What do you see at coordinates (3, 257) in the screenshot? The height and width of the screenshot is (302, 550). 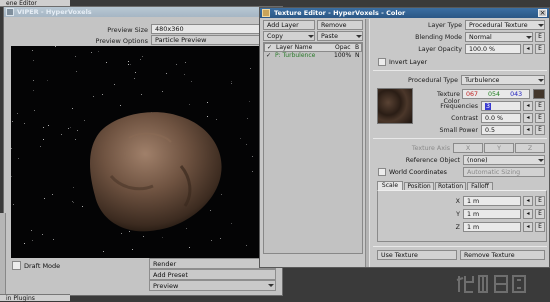 I see `side-scroll-strip` at bounding box center [3, 257].